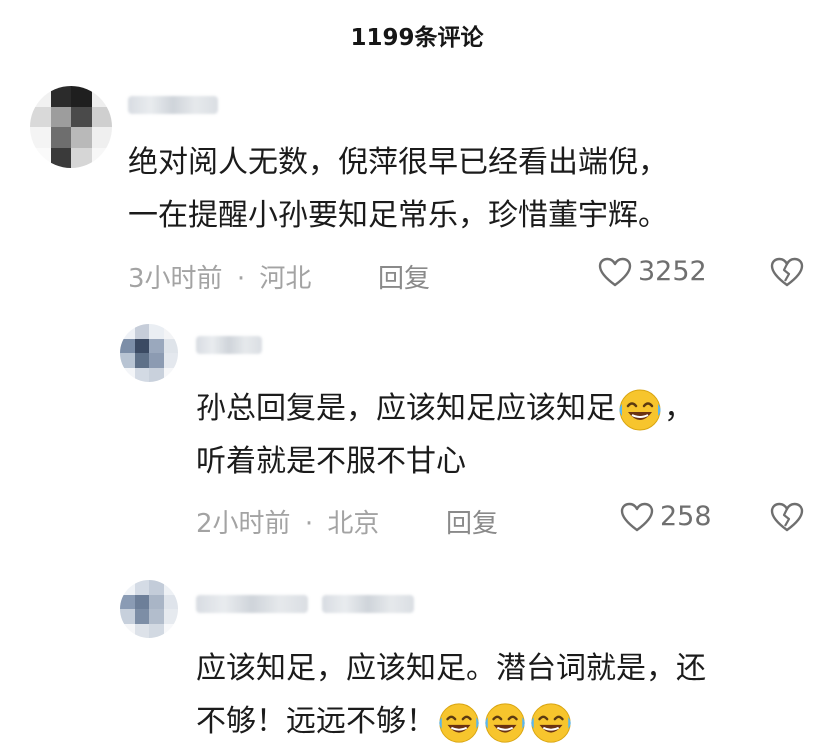 Image resolution: width=834 pixels, height=753 pixels. I want to click on comment-meta: 3小时前 · 河北, so click(219, 276).